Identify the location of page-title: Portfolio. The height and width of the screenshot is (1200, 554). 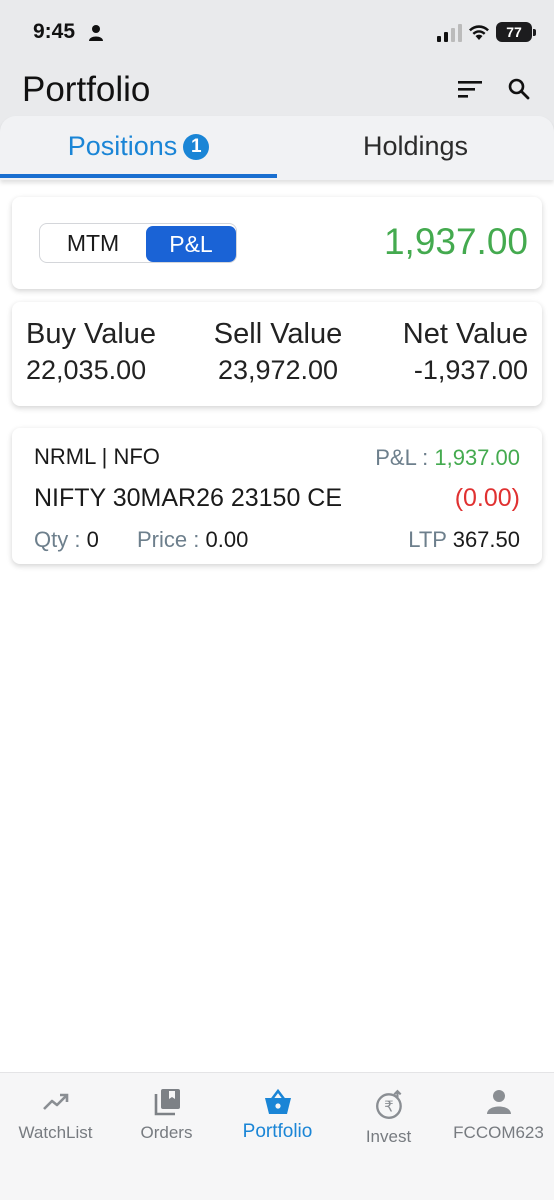
(86, 89).